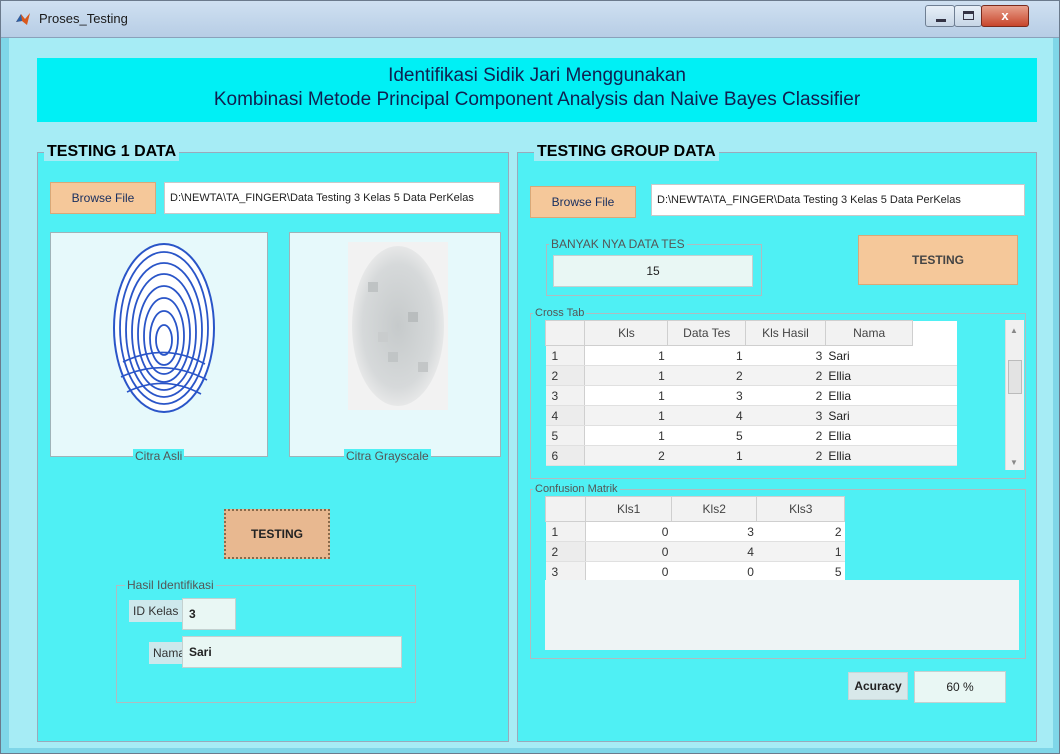  What do you see at coordinates (565, 333) in the screenshot?
I see `cross-tab-corner` at bounding box center [565, 333].